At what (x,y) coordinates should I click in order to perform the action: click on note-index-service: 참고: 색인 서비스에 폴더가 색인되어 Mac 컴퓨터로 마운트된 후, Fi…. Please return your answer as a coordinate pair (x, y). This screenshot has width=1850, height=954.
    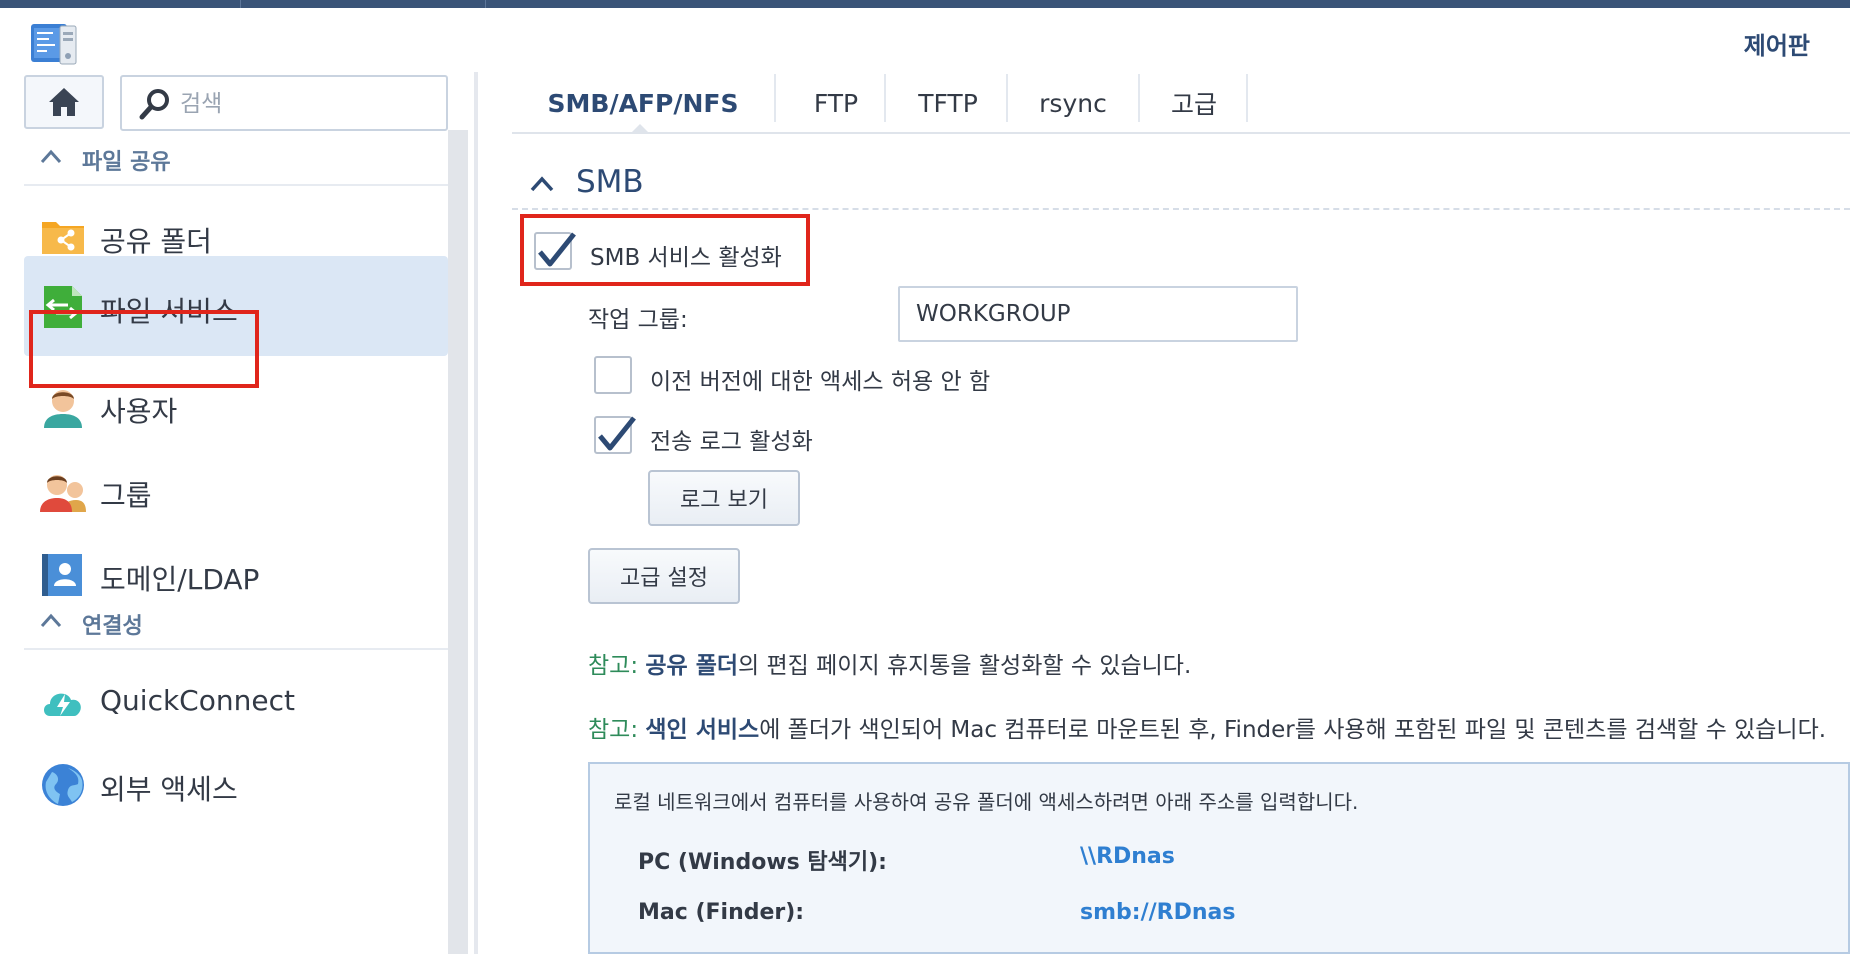
    Looking at the image, I should click on (1207, 727).